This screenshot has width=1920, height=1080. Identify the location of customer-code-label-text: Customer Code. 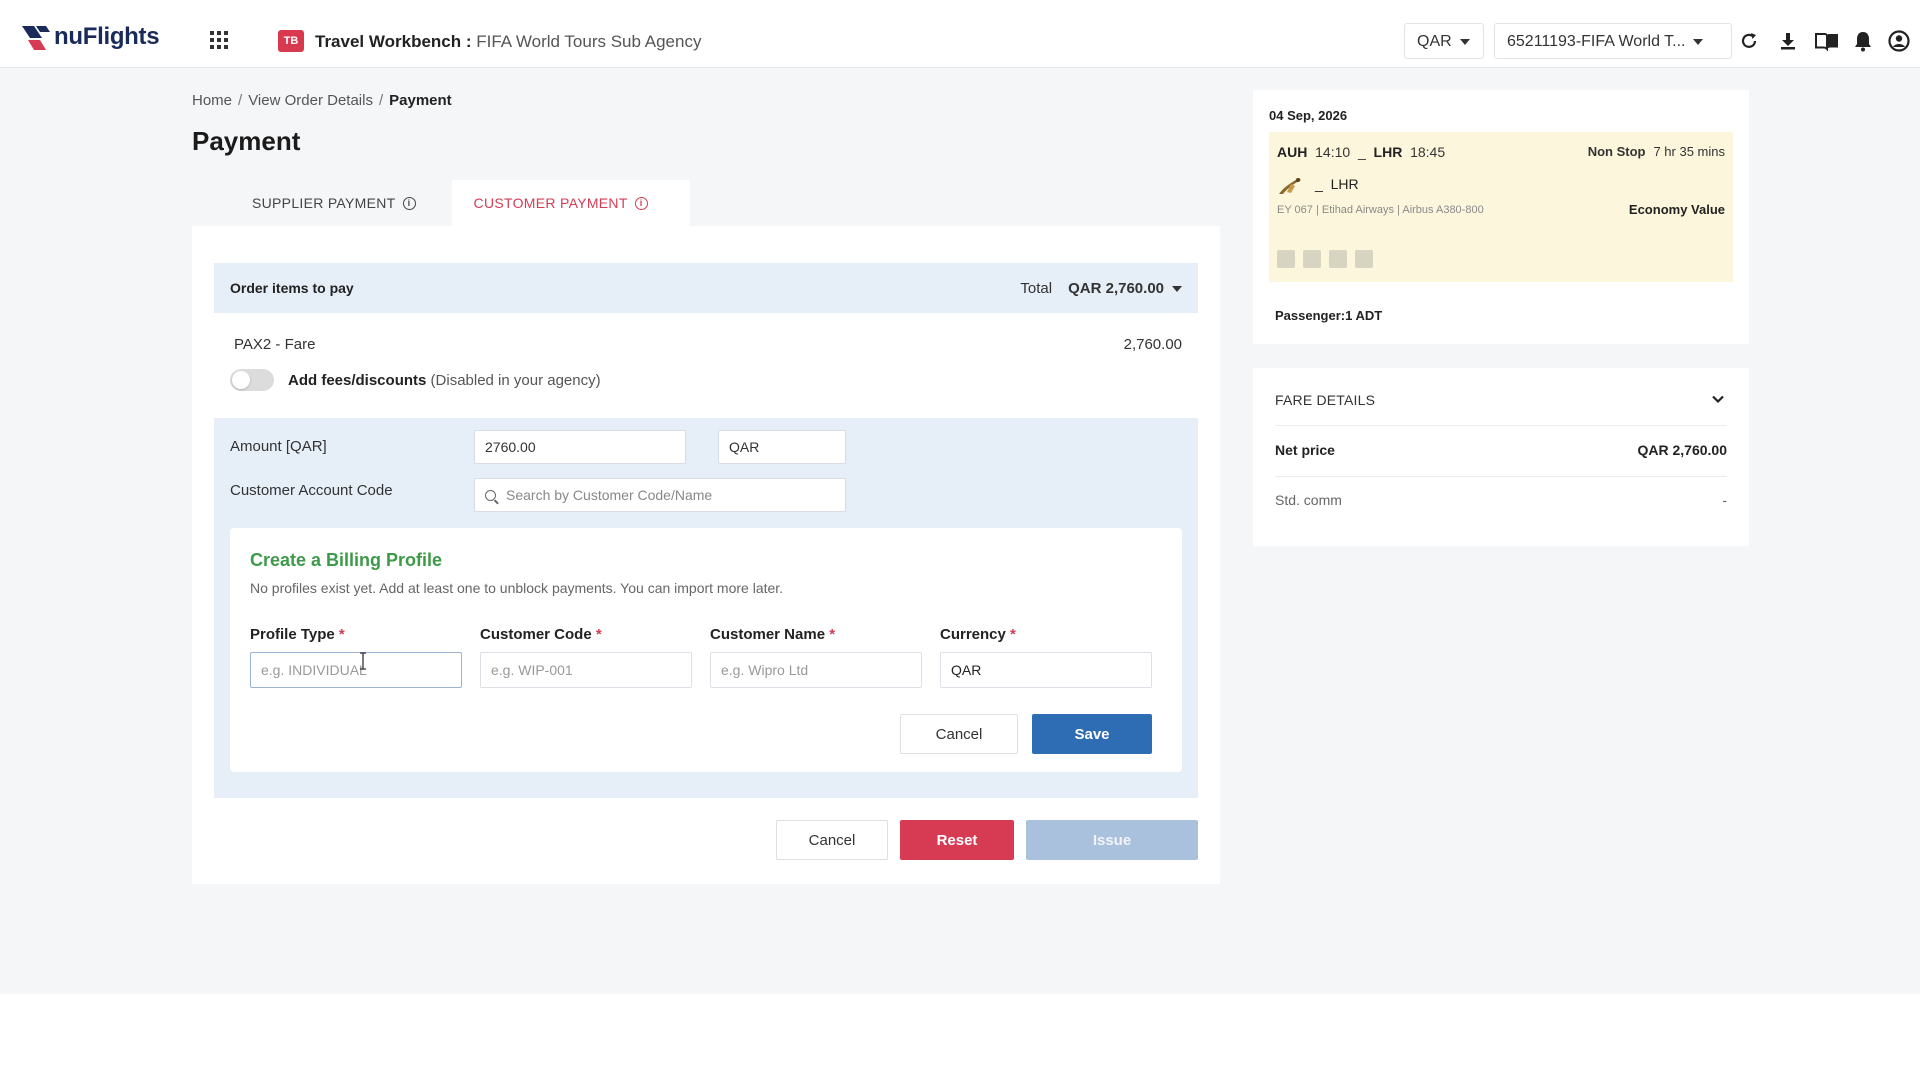
(536, 634).